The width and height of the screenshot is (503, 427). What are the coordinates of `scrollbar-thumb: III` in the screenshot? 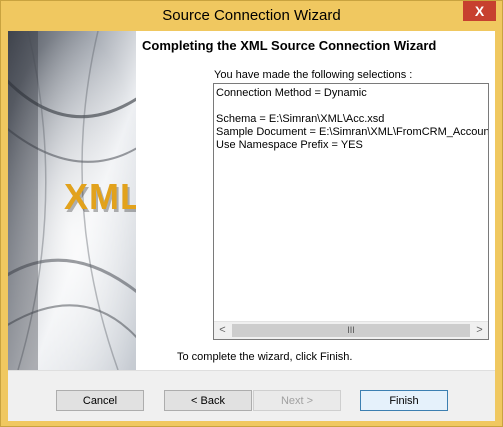 It's located at (351, 330).